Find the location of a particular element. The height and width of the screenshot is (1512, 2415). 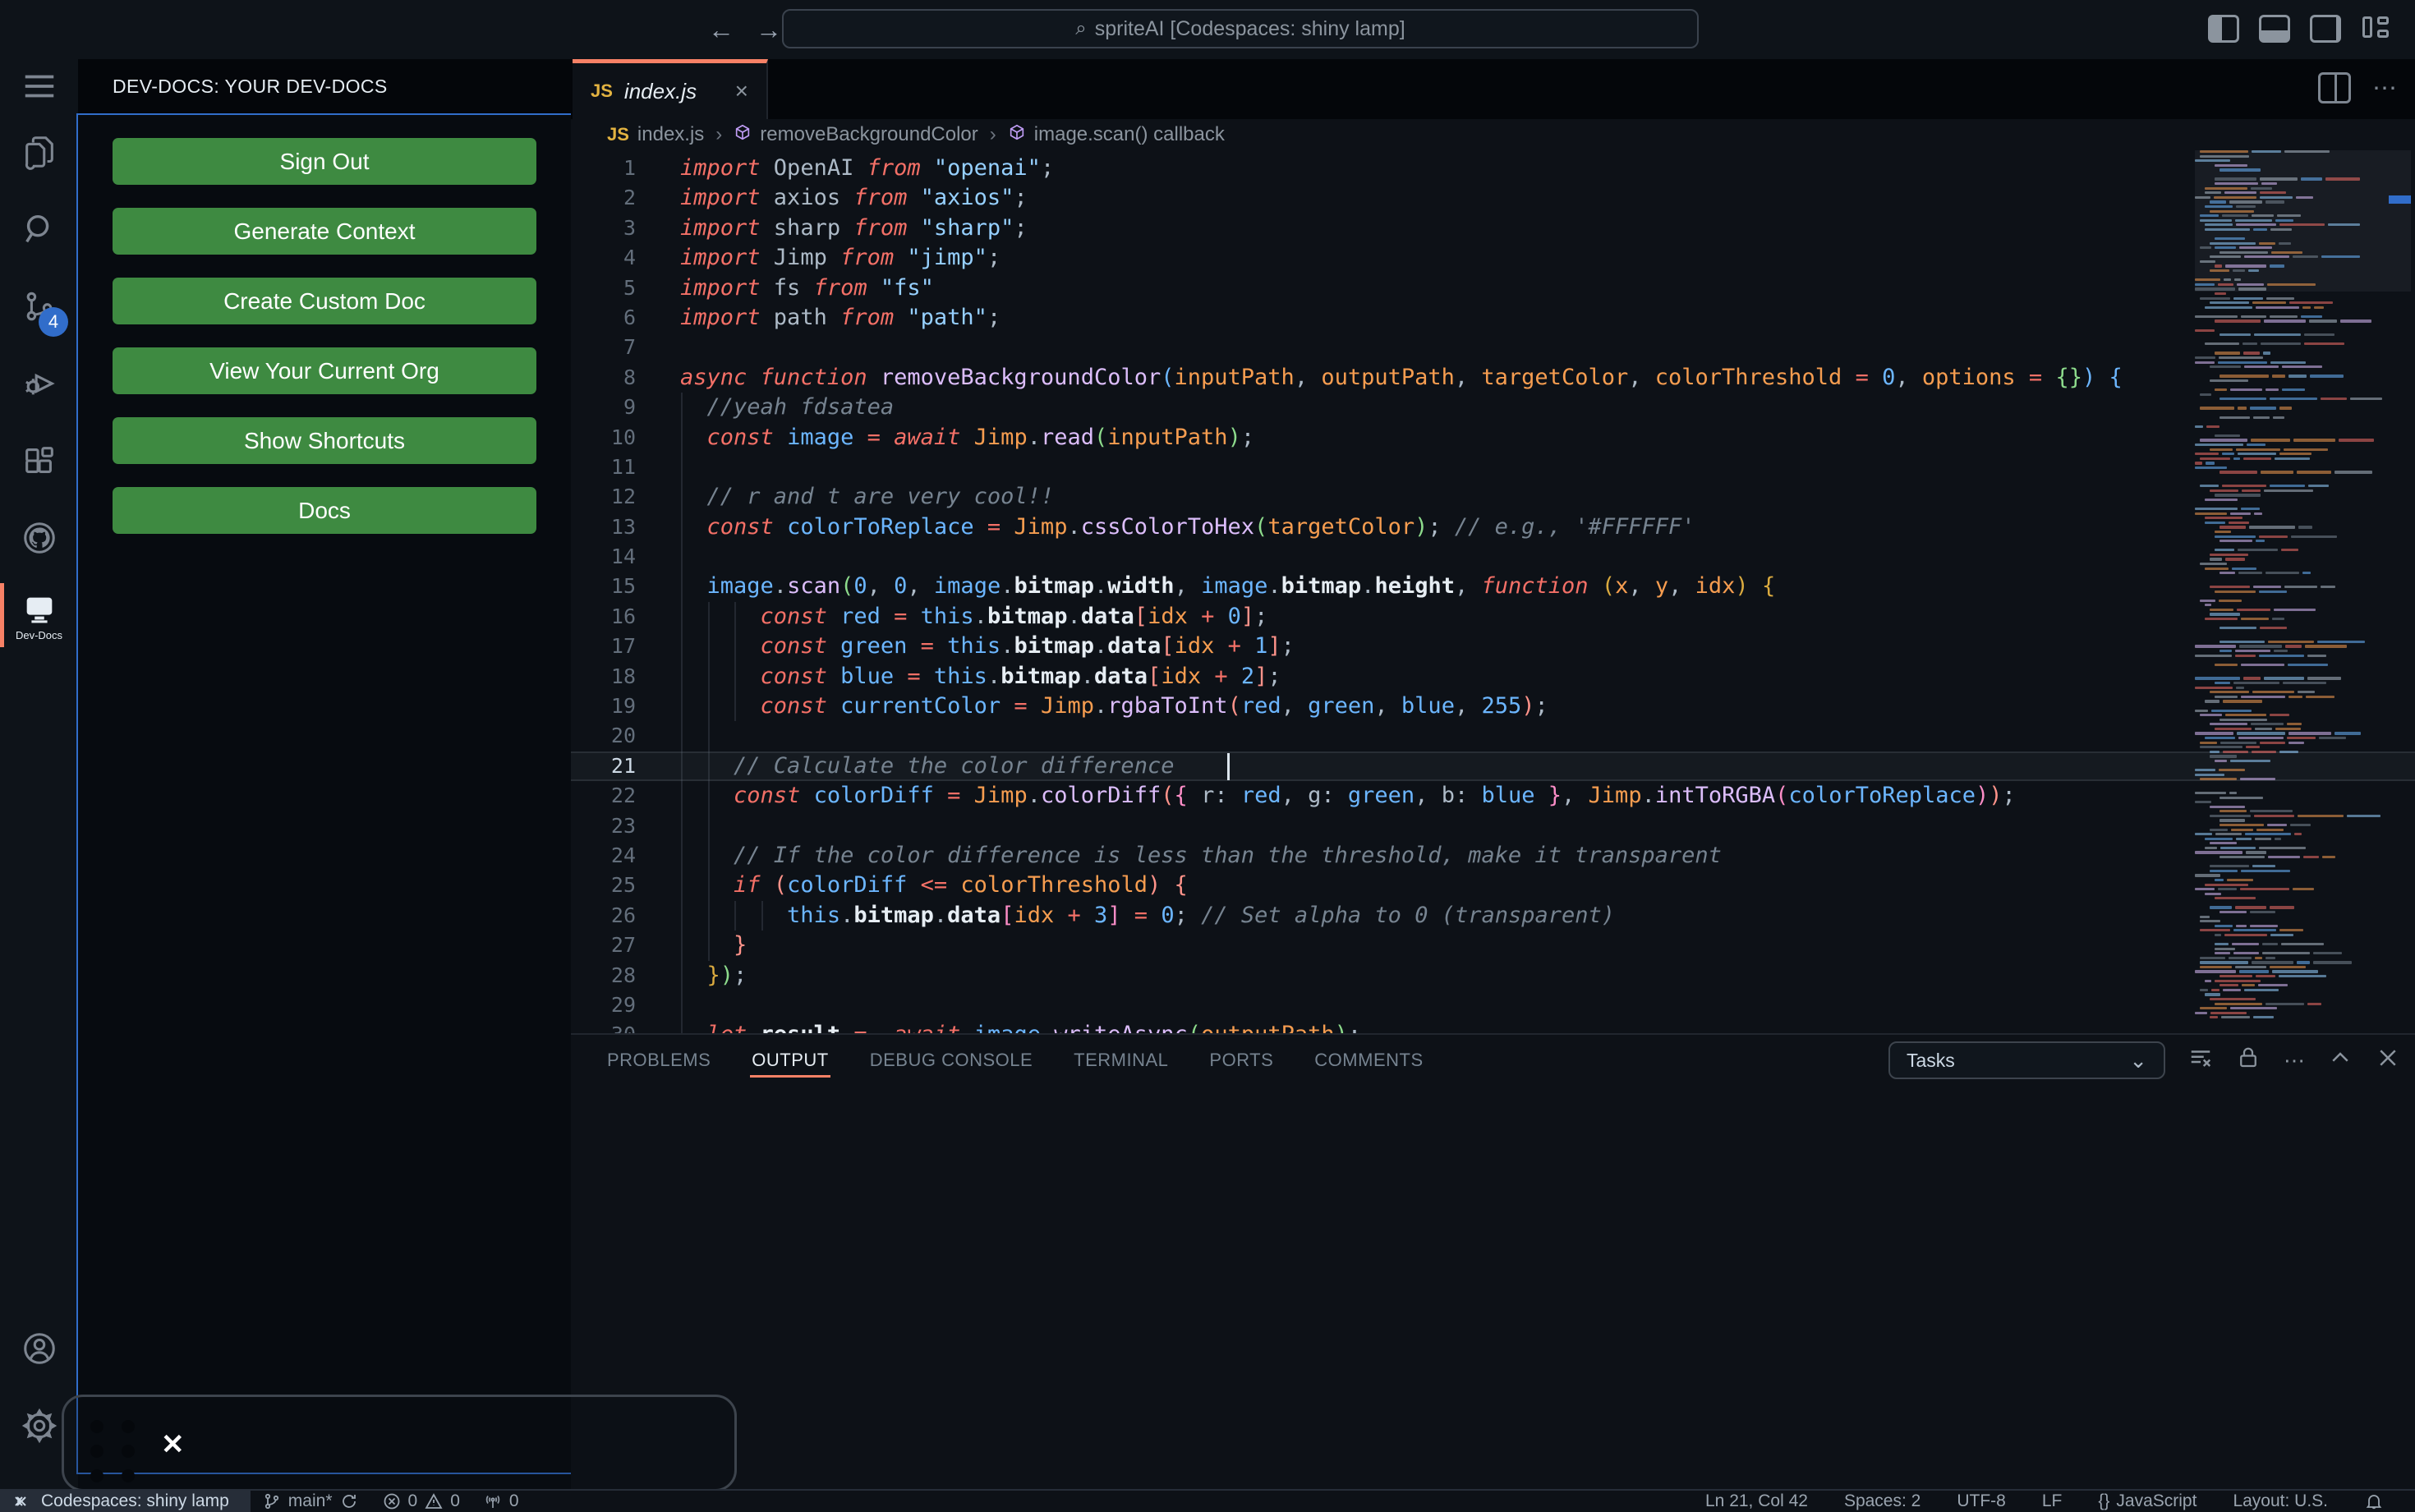

sidebar-button-docs: Docs is located at coordinates (324, 510).